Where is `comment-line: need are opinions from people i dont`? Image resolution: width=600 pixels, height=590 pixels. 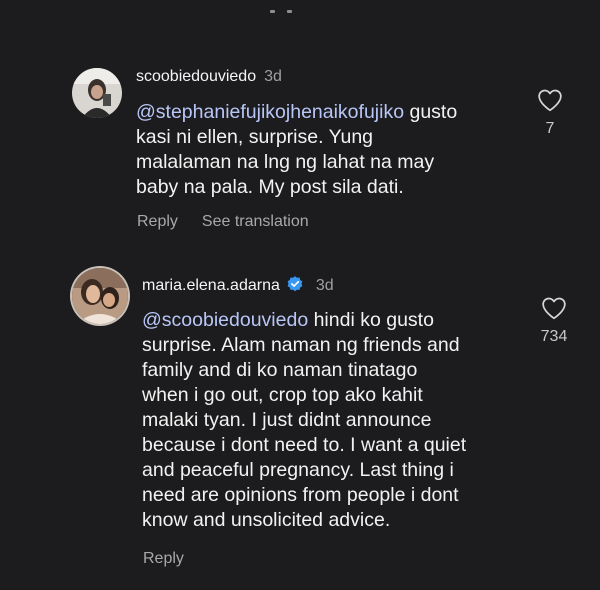 comment-line: need are opinions from people i dont is located at coordinates (300, 495).